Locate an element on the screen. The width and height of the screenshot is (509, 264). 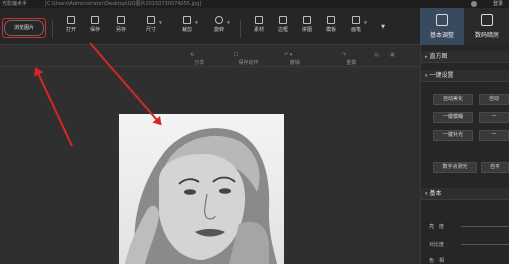
tool-label: 保存 is located at coordinates (94, 30).